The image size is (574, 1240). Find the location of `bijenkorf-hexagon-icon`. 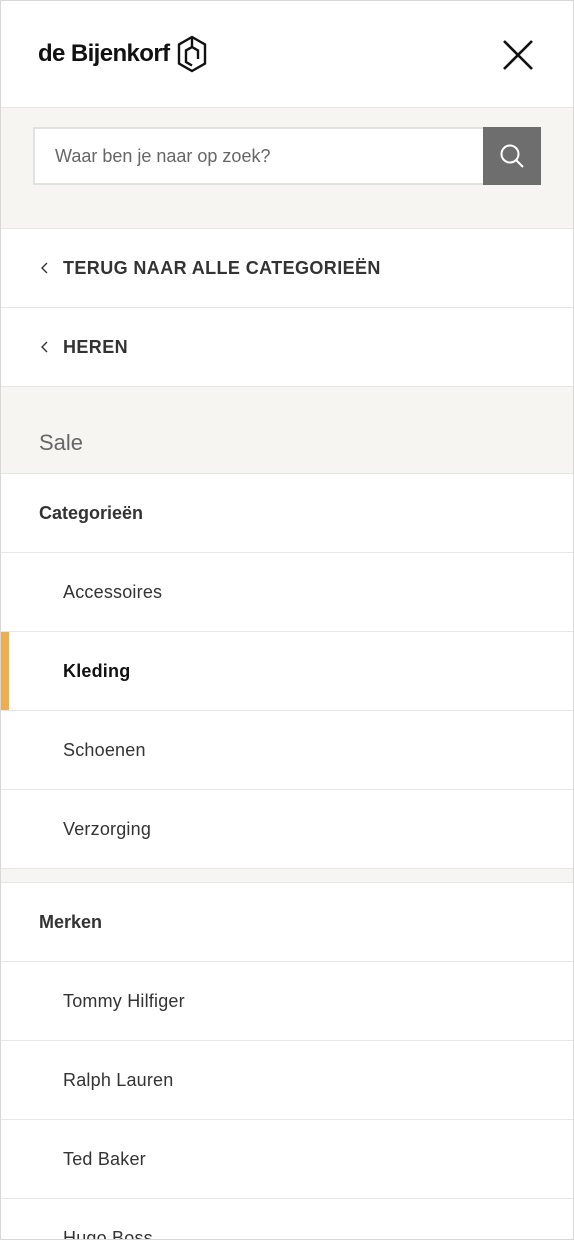

bijenkorf-hexagon-icon is located at coordinates (191, 54).